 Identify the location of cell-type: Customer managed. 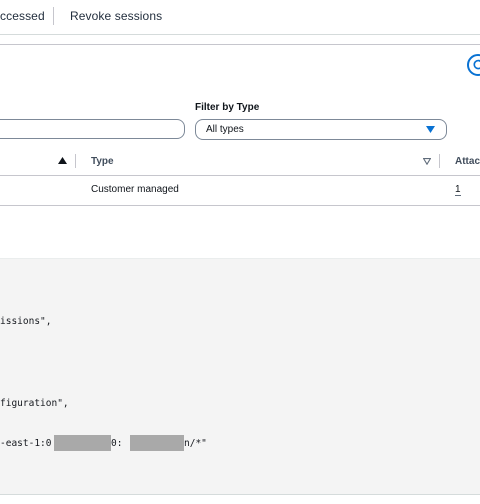
(135, 189).